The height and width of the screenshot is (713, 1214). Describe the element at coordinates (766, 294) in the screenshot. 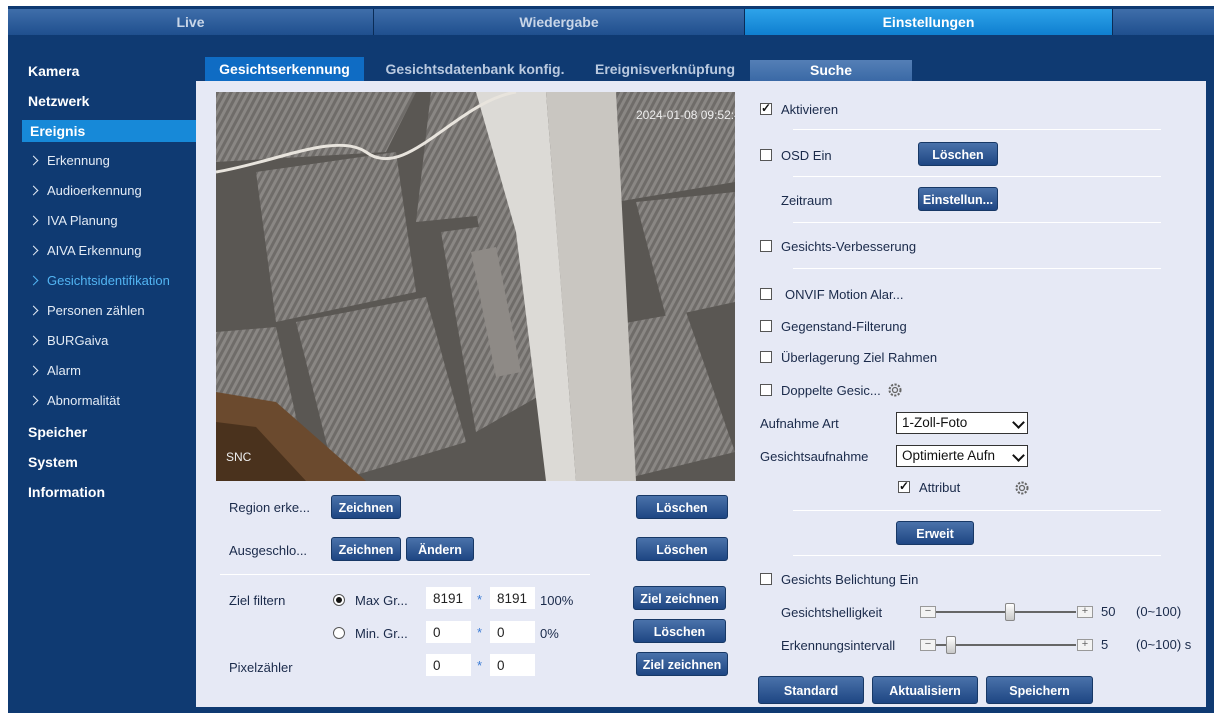

I see `onvif-checkbox` at that location.